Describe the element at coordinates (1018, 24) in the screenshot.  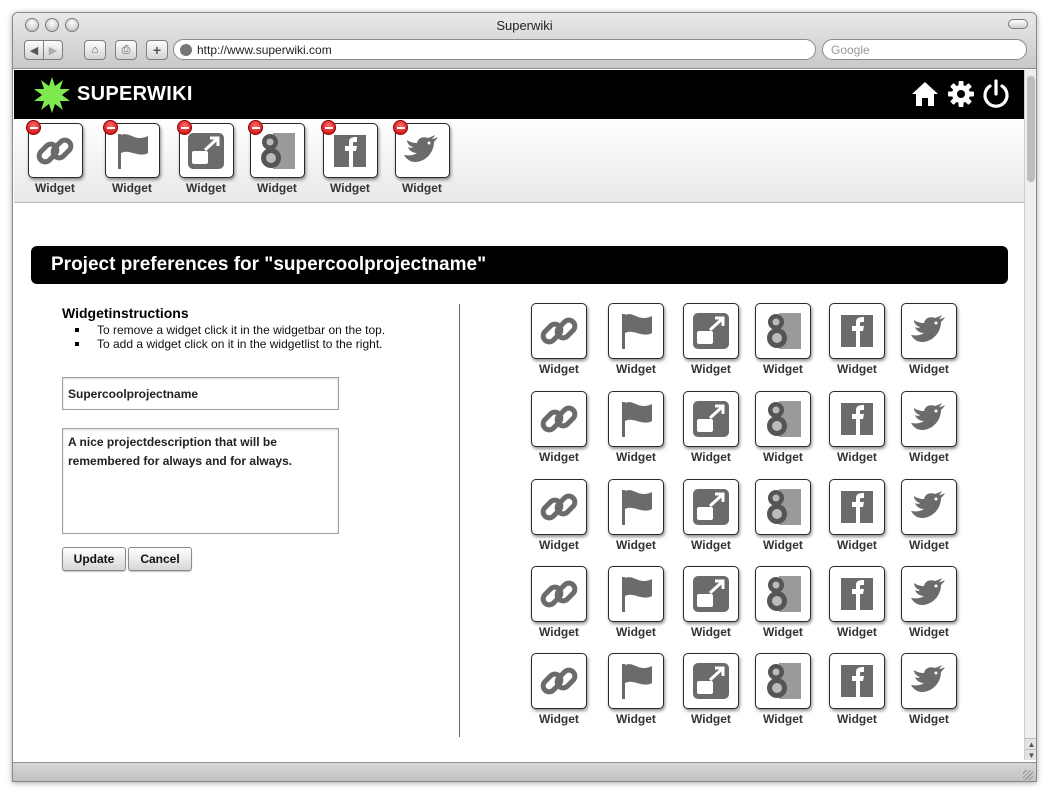
I see `toolbar-toggle-button` at that location.